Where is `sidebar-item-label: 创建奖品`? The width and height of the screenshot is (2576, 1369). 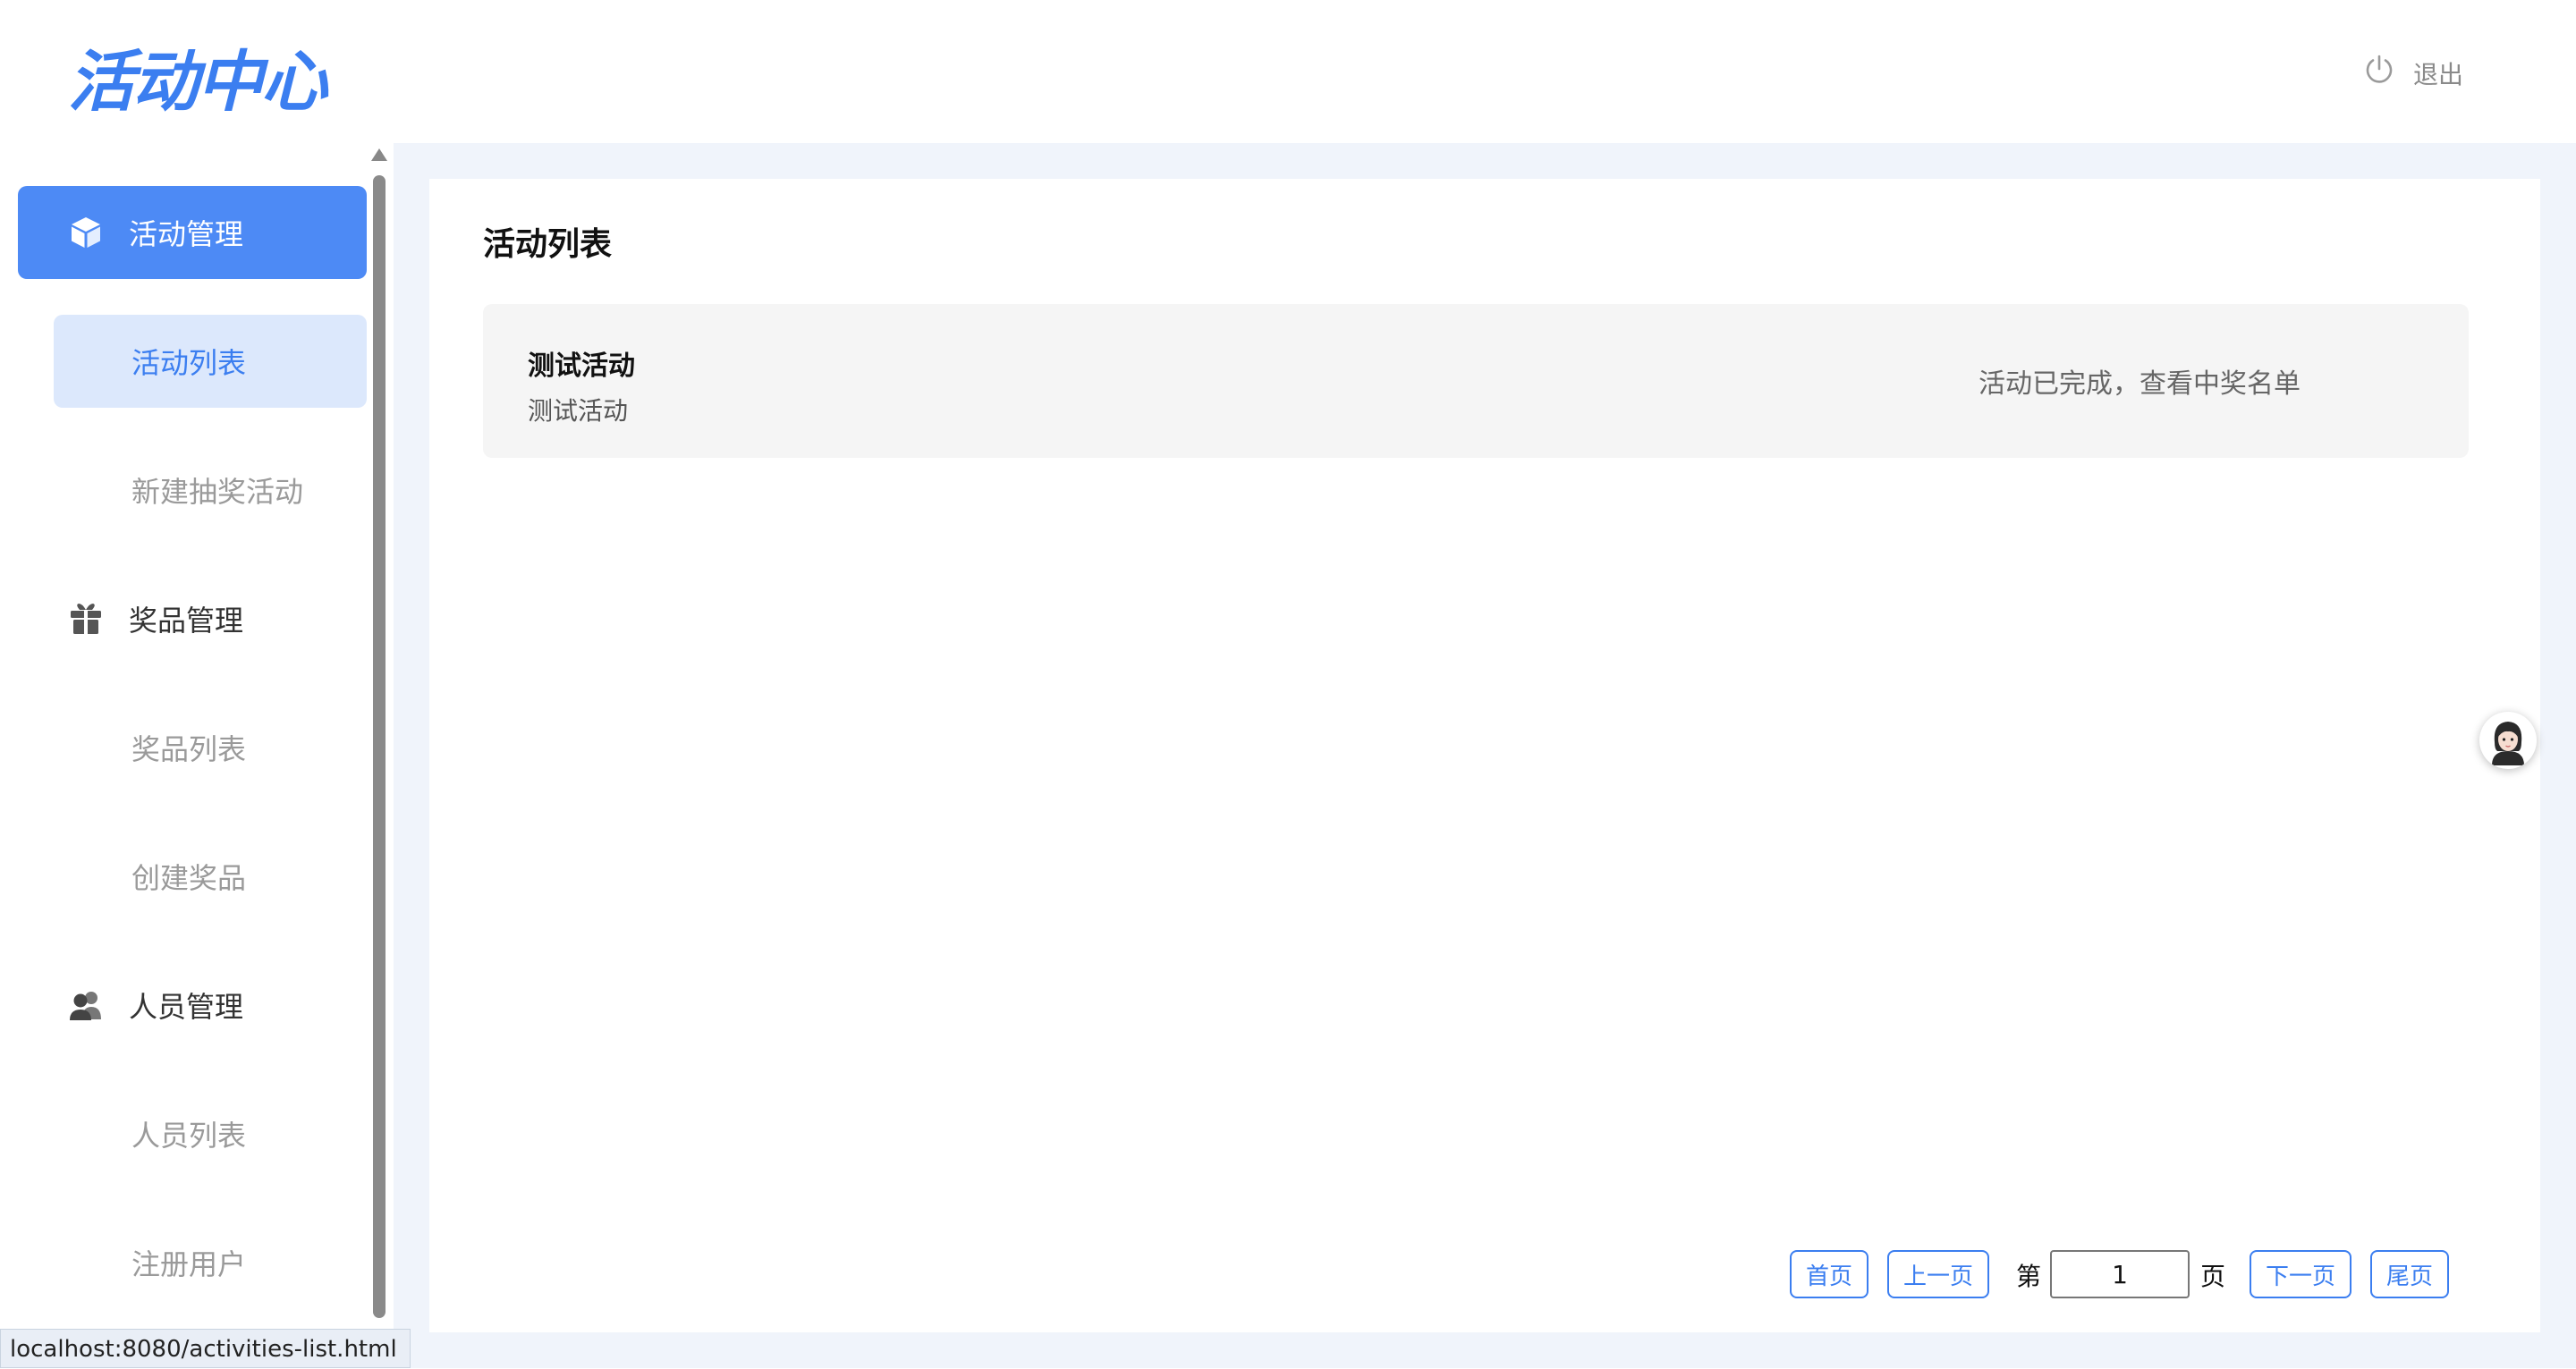
sidebar-item-label: 创建奖品 is located at coordinates (189, 878).